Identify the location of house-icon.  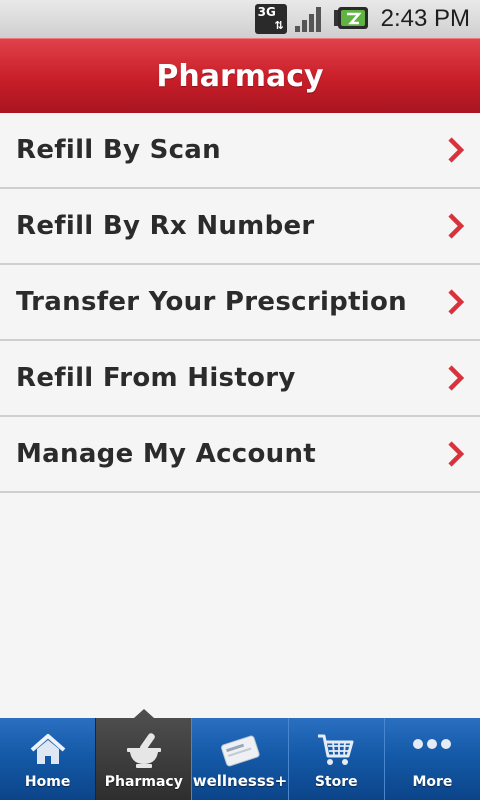
(47, 749).